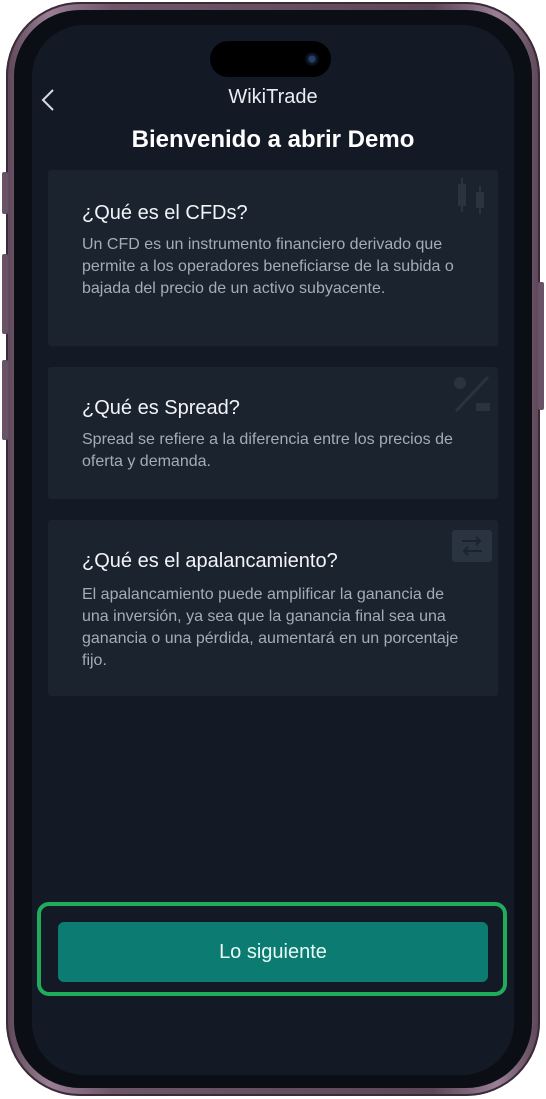 This screenshot has height=1099, width=546. I want to click on exchange-icon, so click(472, 546).